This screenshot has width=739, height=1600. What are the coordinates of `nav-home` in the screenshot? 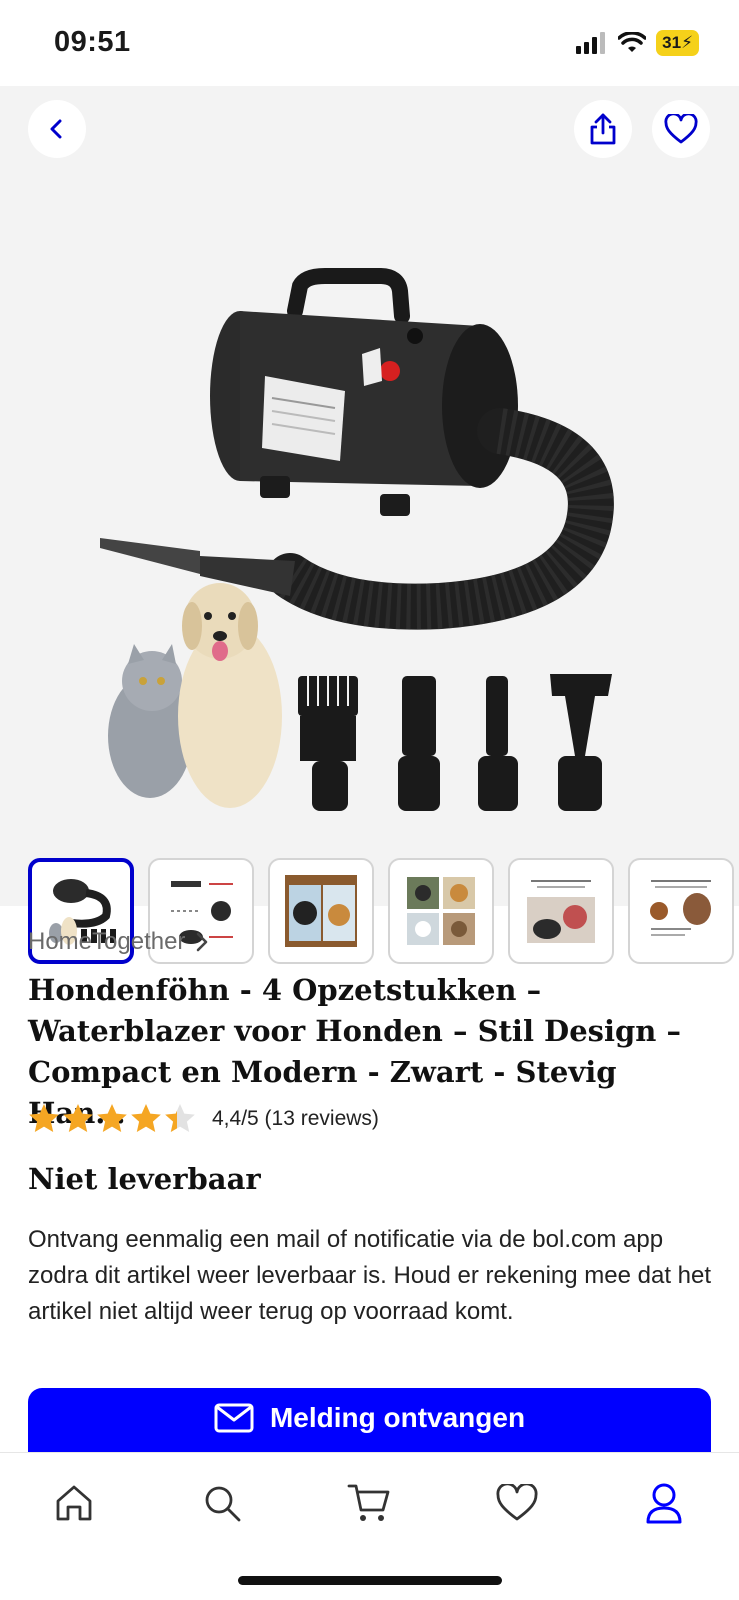 It's located at (74, 1503).